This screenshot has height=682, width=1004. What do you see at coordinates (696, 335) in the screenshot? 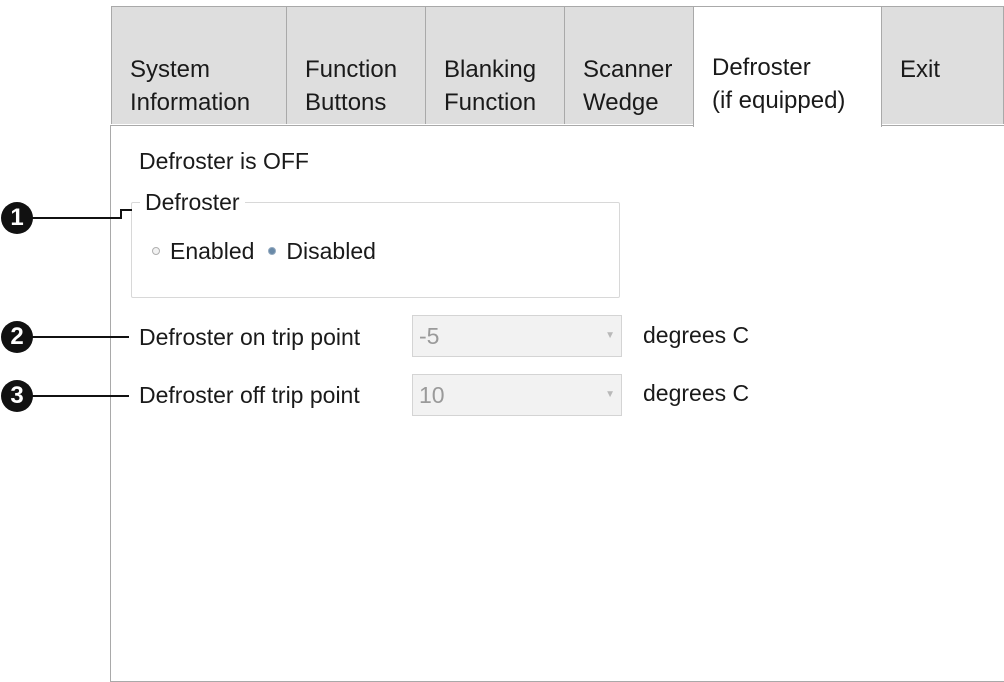
I see `on-trip-point-unit: degrees C` at bounding box center [696, 335].